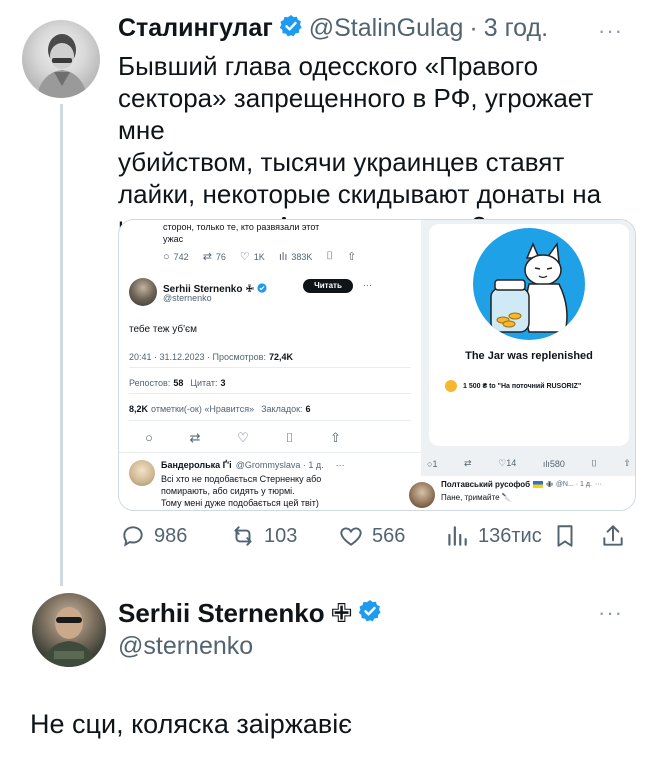 The image size is (650, 771). I want to click on like-action: 566, so click(371, 536).